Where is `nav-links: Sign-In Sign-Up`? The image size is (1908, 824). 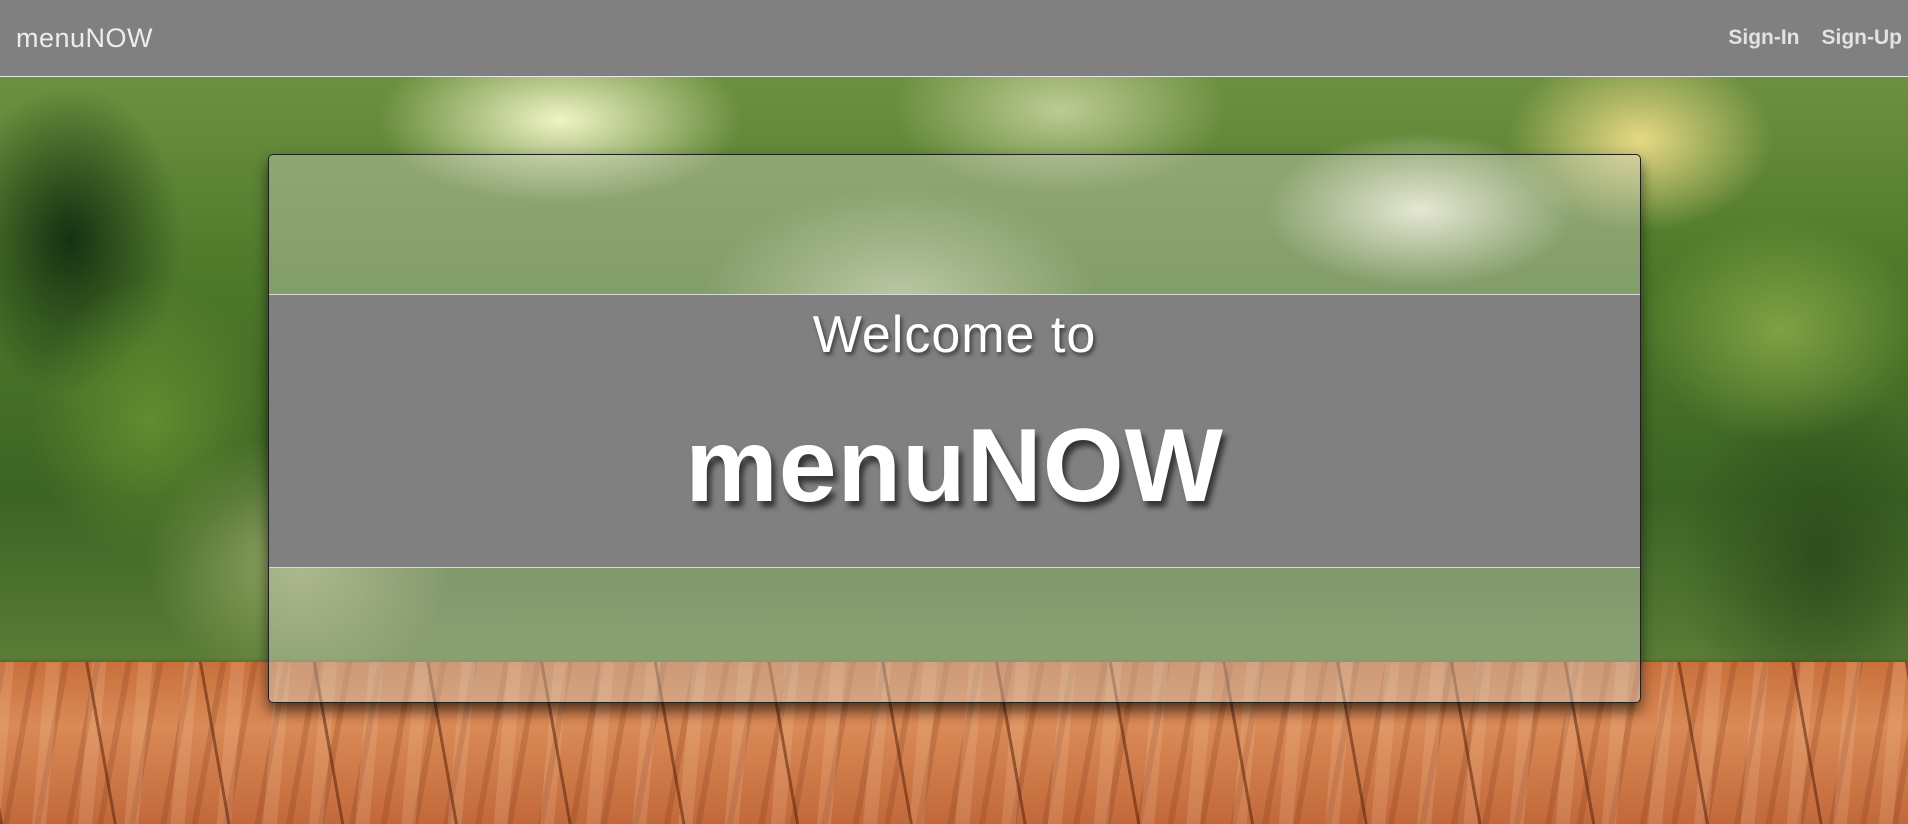 nav-links: Sign-In Sign-Up is located at coordinates (1804, 38).